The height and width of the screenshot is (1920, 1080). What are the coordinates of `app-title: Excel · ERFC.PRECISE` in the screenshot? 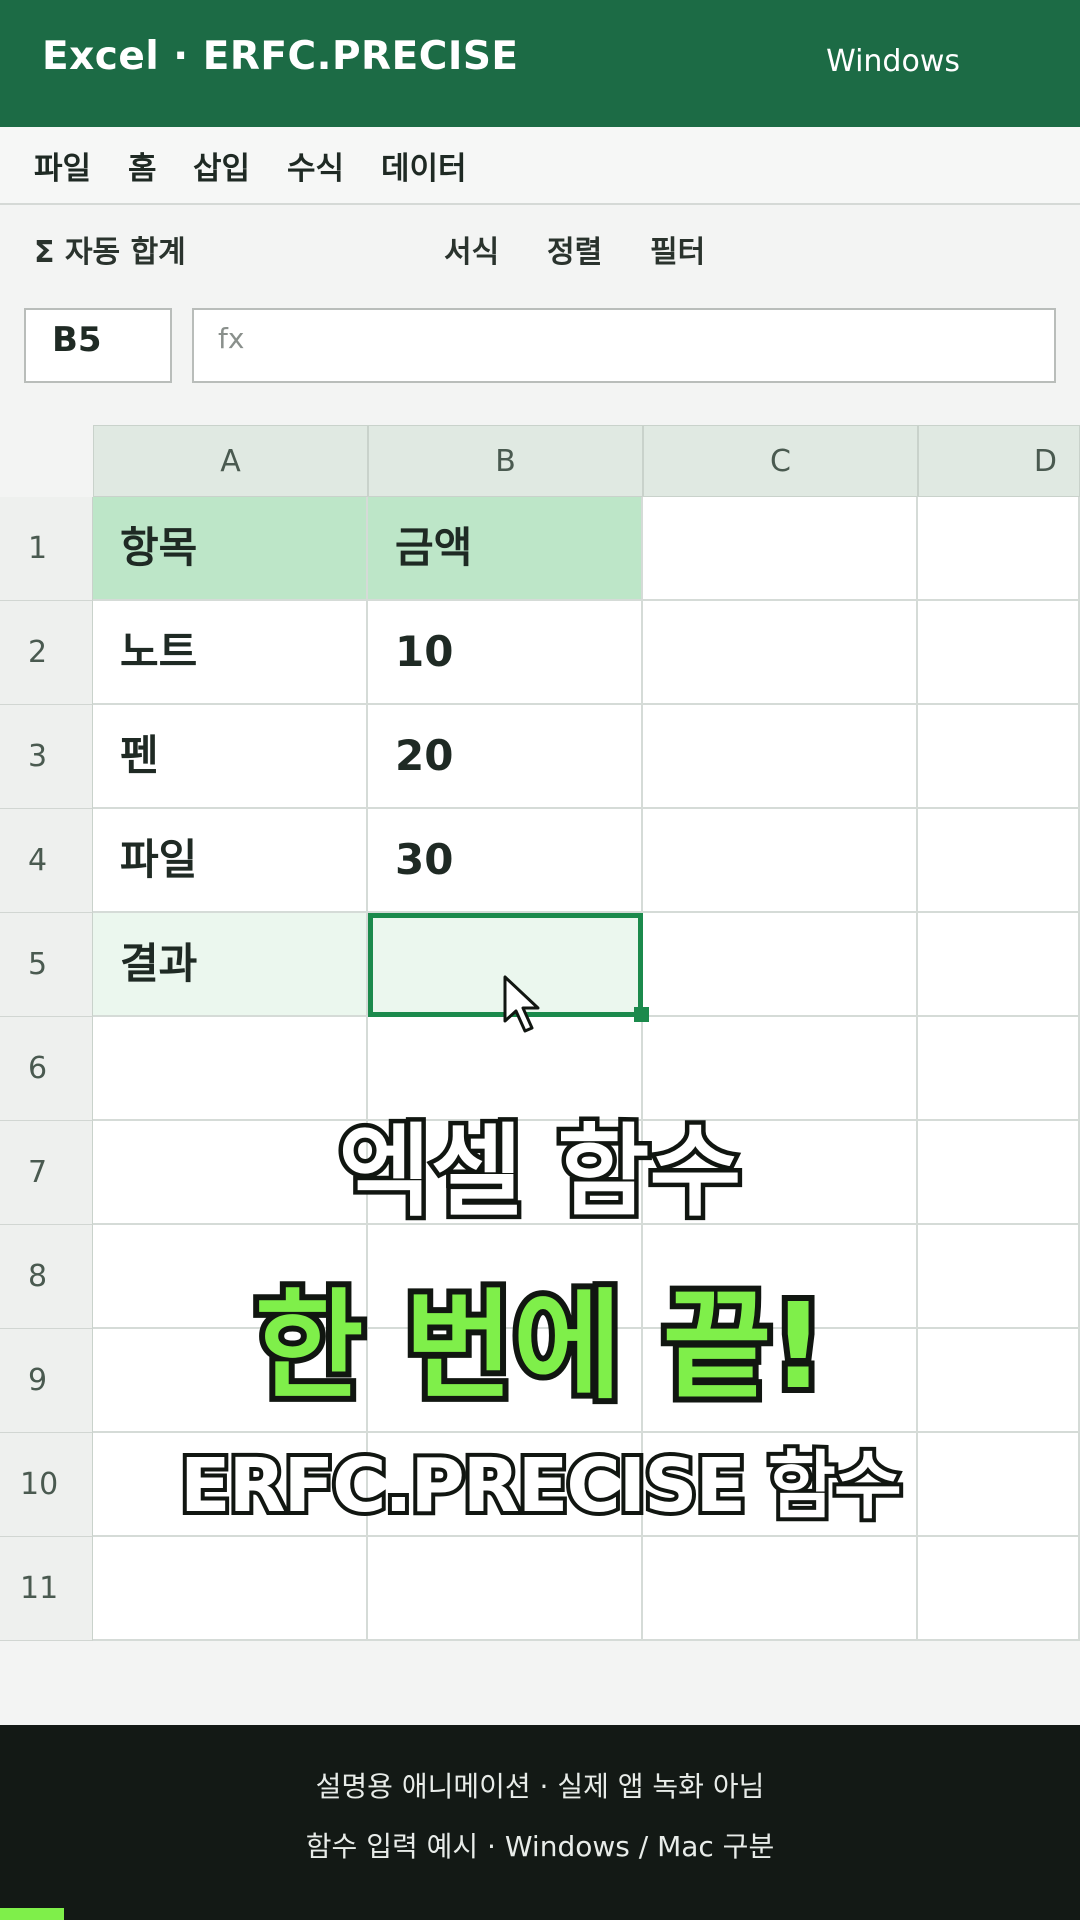 It's located at (280, 56).